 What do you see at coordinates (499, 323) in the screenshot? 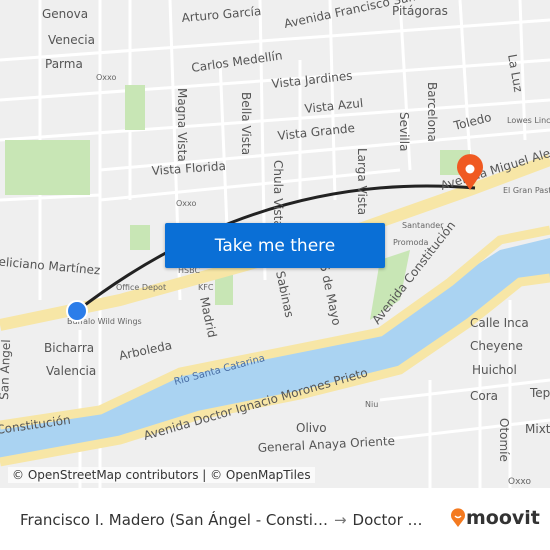
I see `label-calle-inca: Calle Inca` at bounding box center [499, 323].